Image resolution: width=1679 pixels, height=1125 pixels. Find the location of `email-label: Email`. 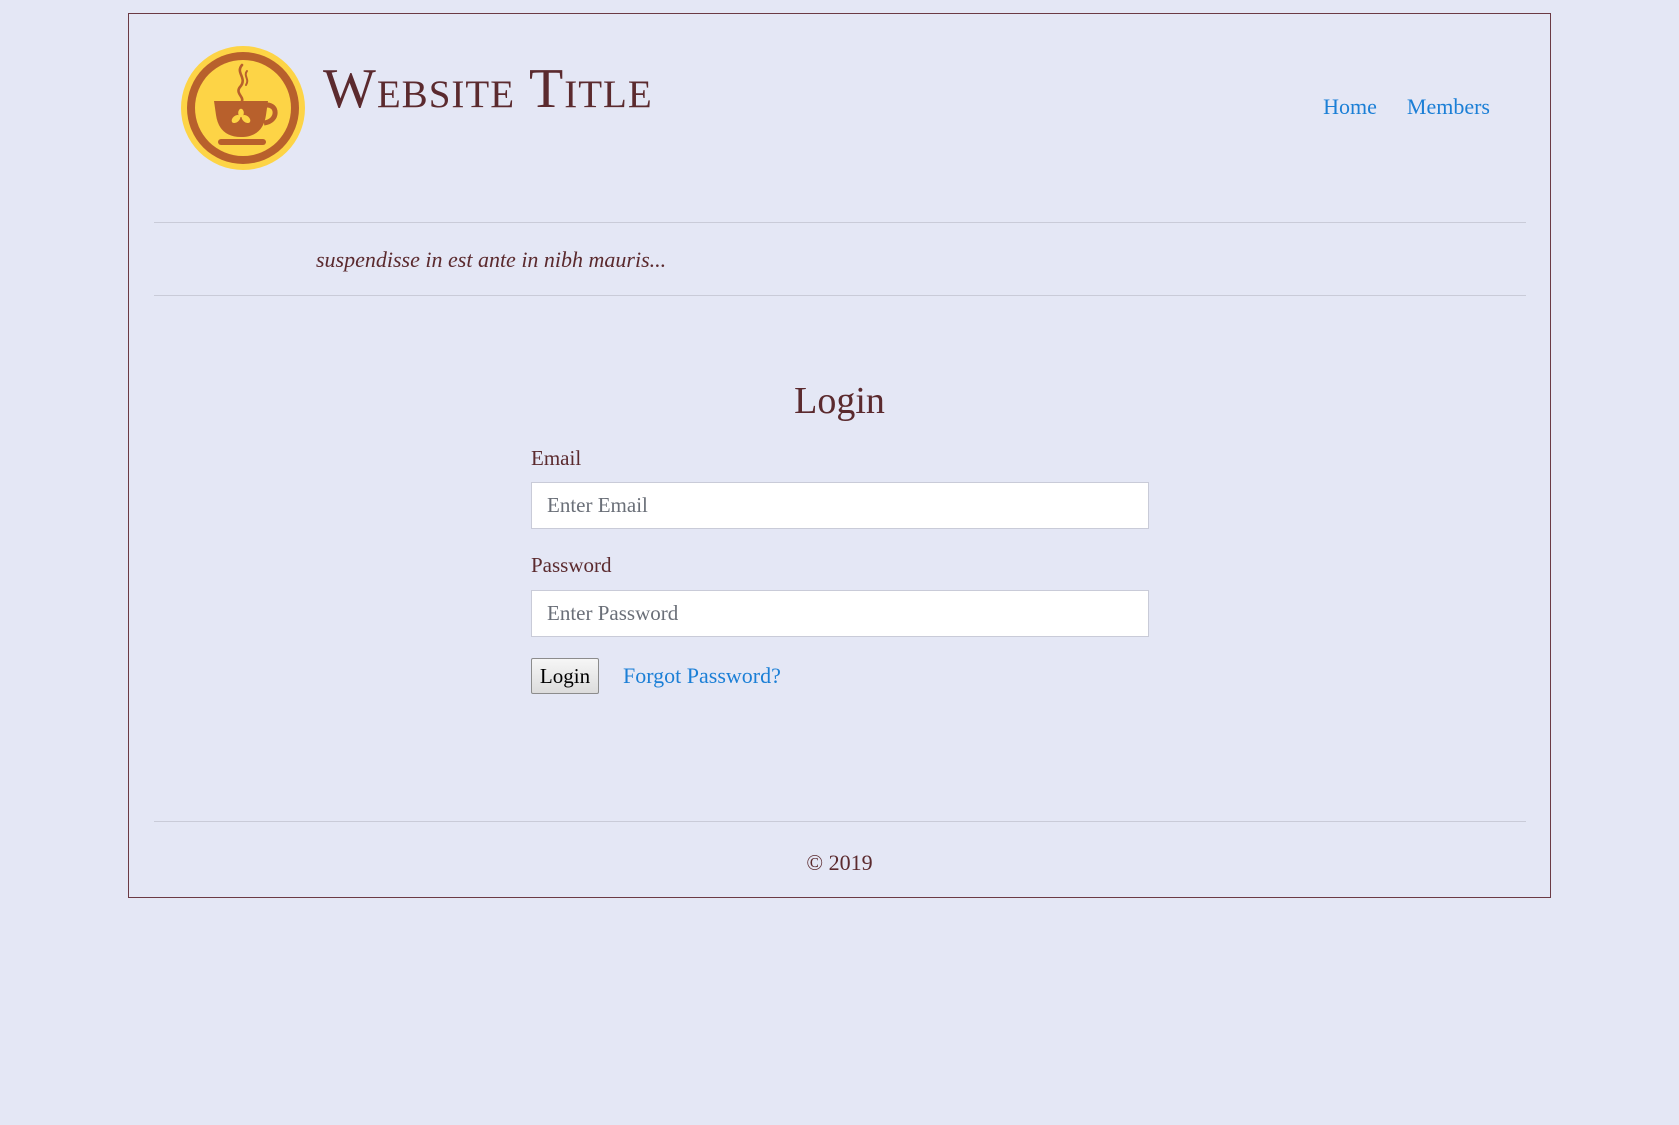

email-label: Email is located at coordinates (556, 458).